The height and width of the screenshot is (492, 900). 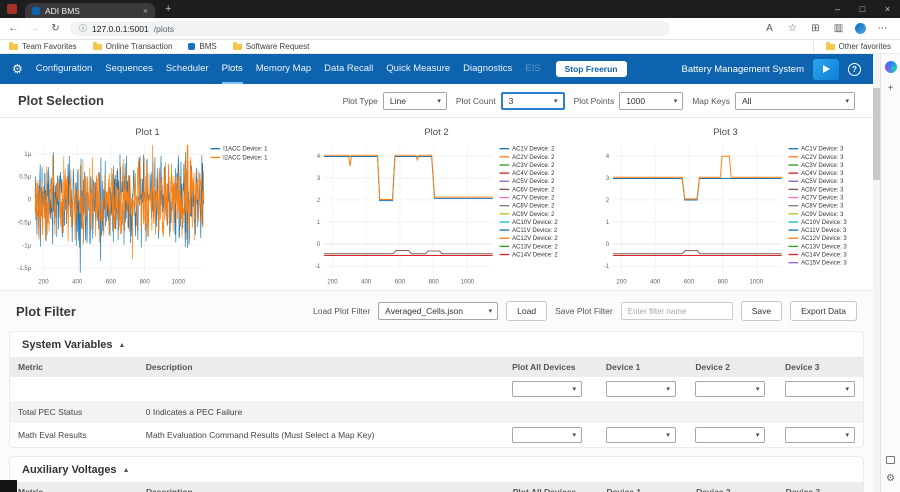 I want to click on profile-avatar, so click(x=860, y=28).